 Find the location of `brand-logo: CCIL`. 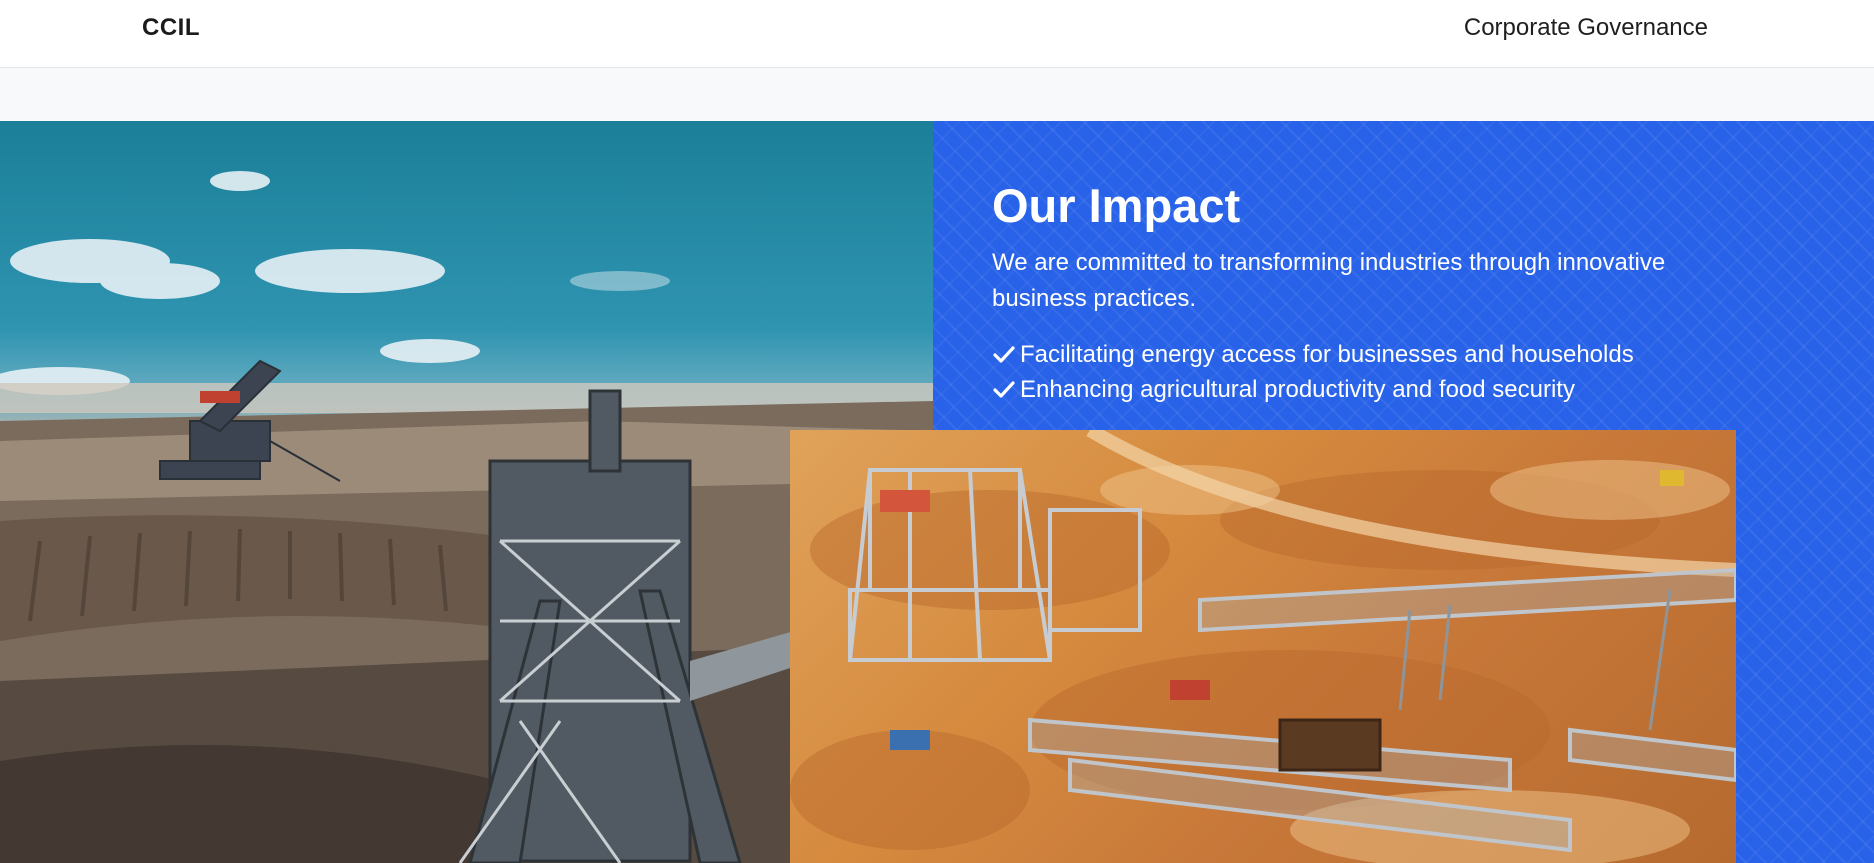

brand-logo: CCIL is located at coordinates (171, 28).